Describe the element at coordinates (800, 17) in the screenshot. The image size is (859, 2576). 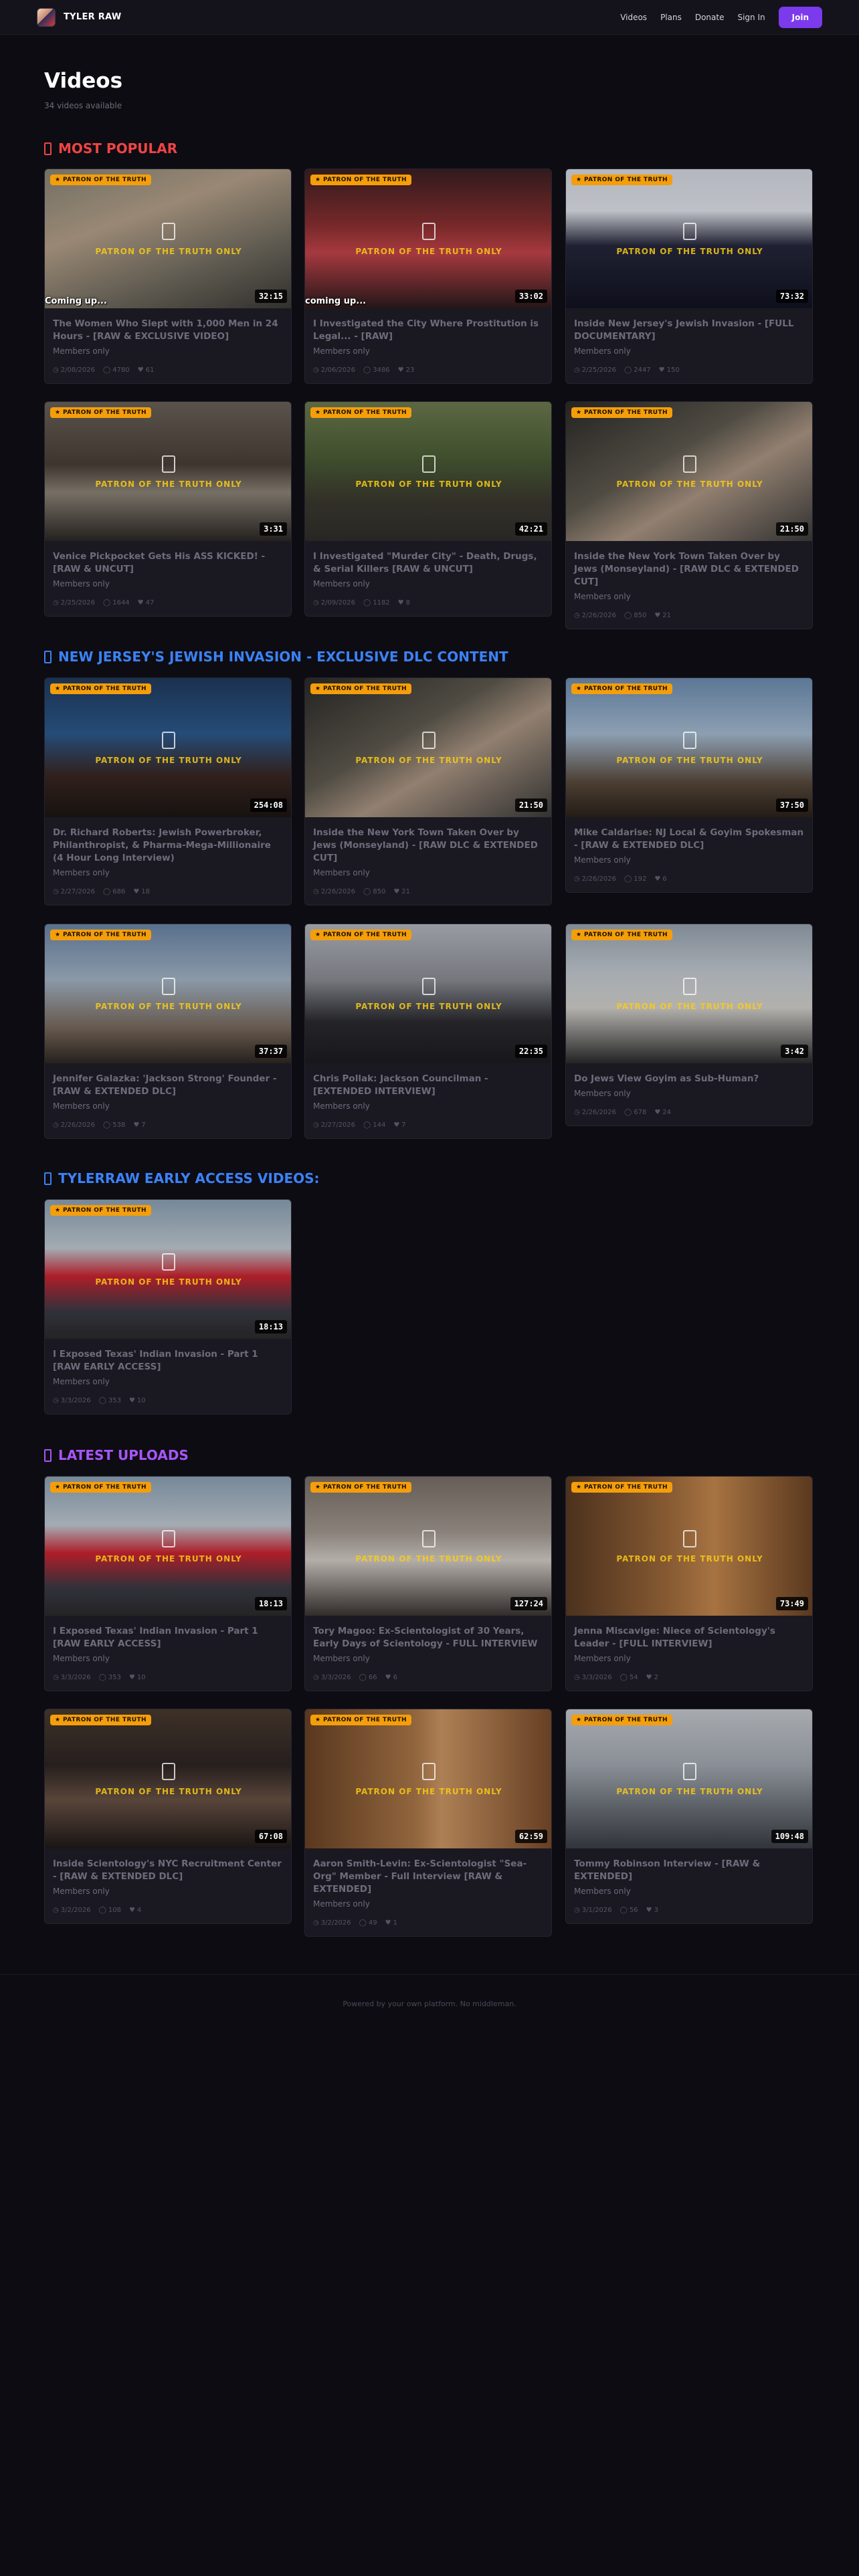
I see `join-button: Join` at that location.